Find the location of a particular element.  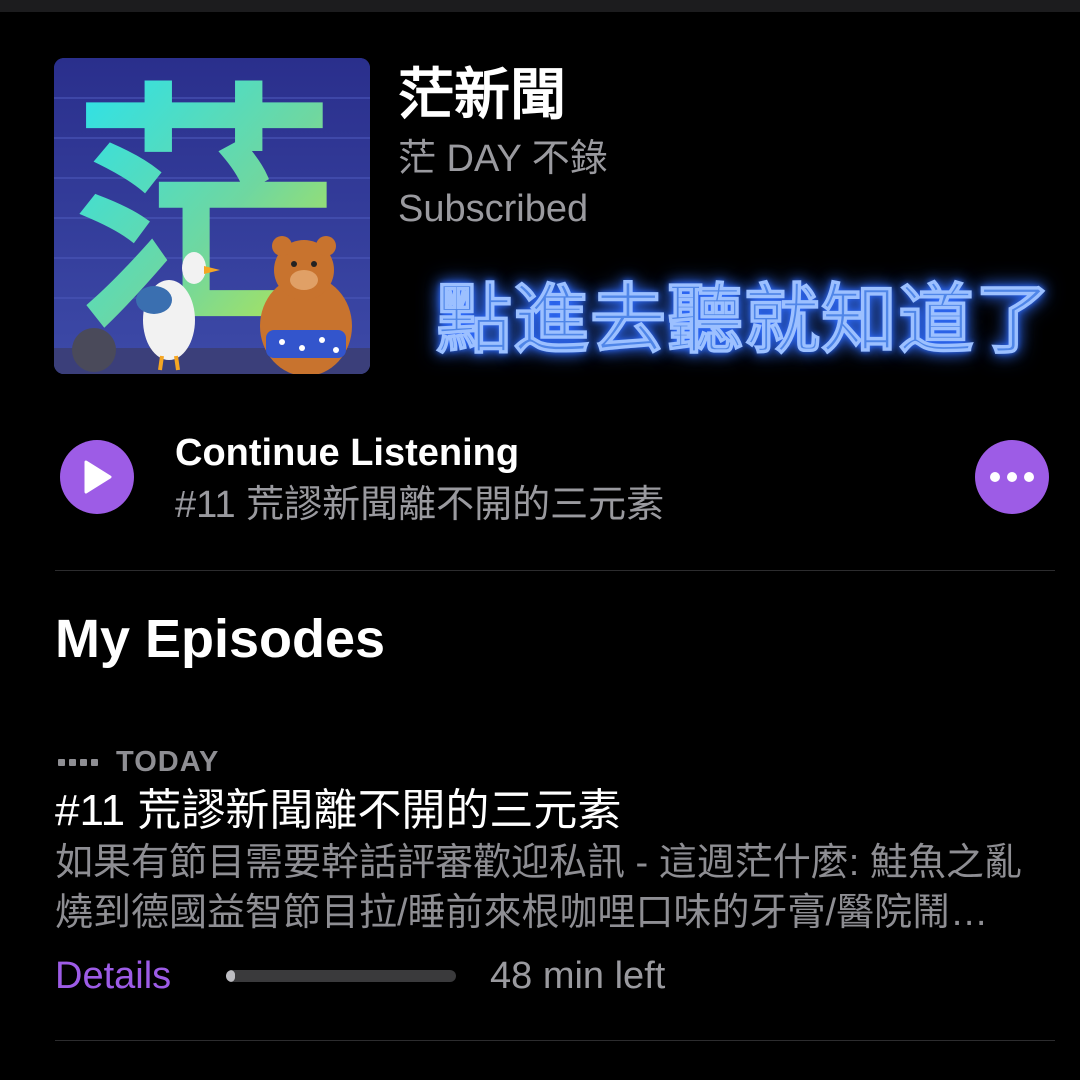

play-icon is located at coordinates (98, 477).